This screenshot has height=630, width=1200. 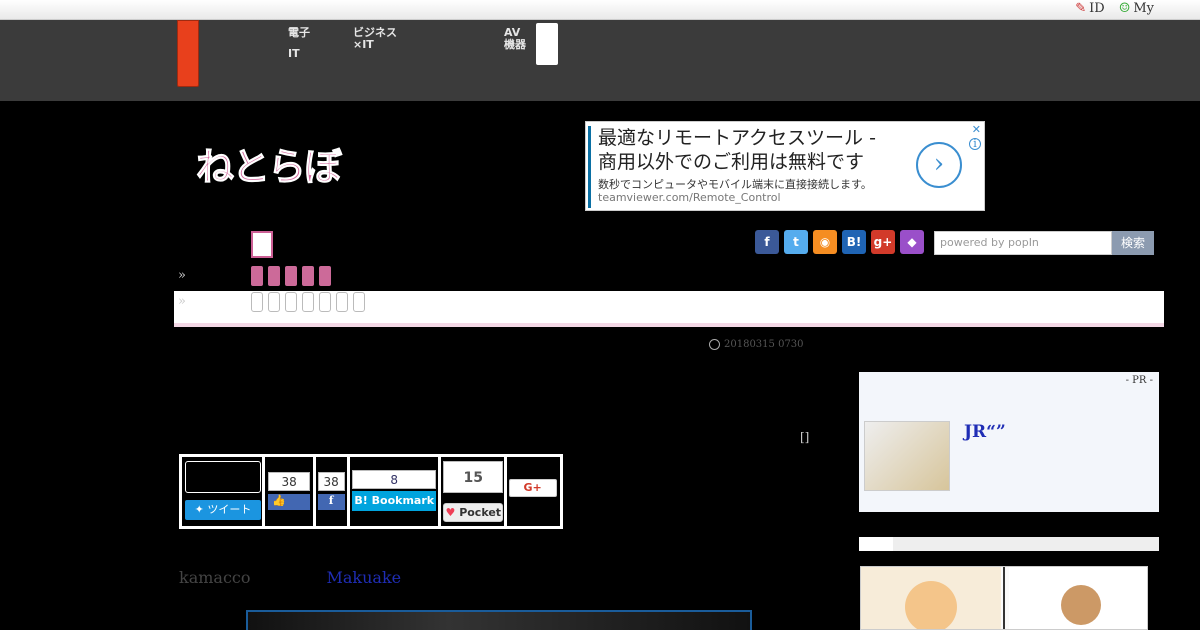 I want to click on subcategory-tabs, so click(x=308, y=302).